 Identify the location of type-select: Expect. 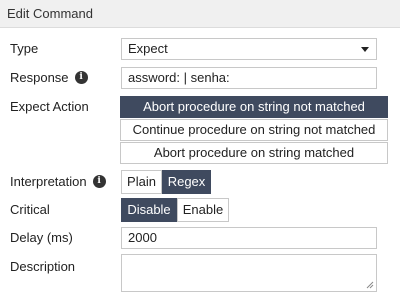
(249, 49).